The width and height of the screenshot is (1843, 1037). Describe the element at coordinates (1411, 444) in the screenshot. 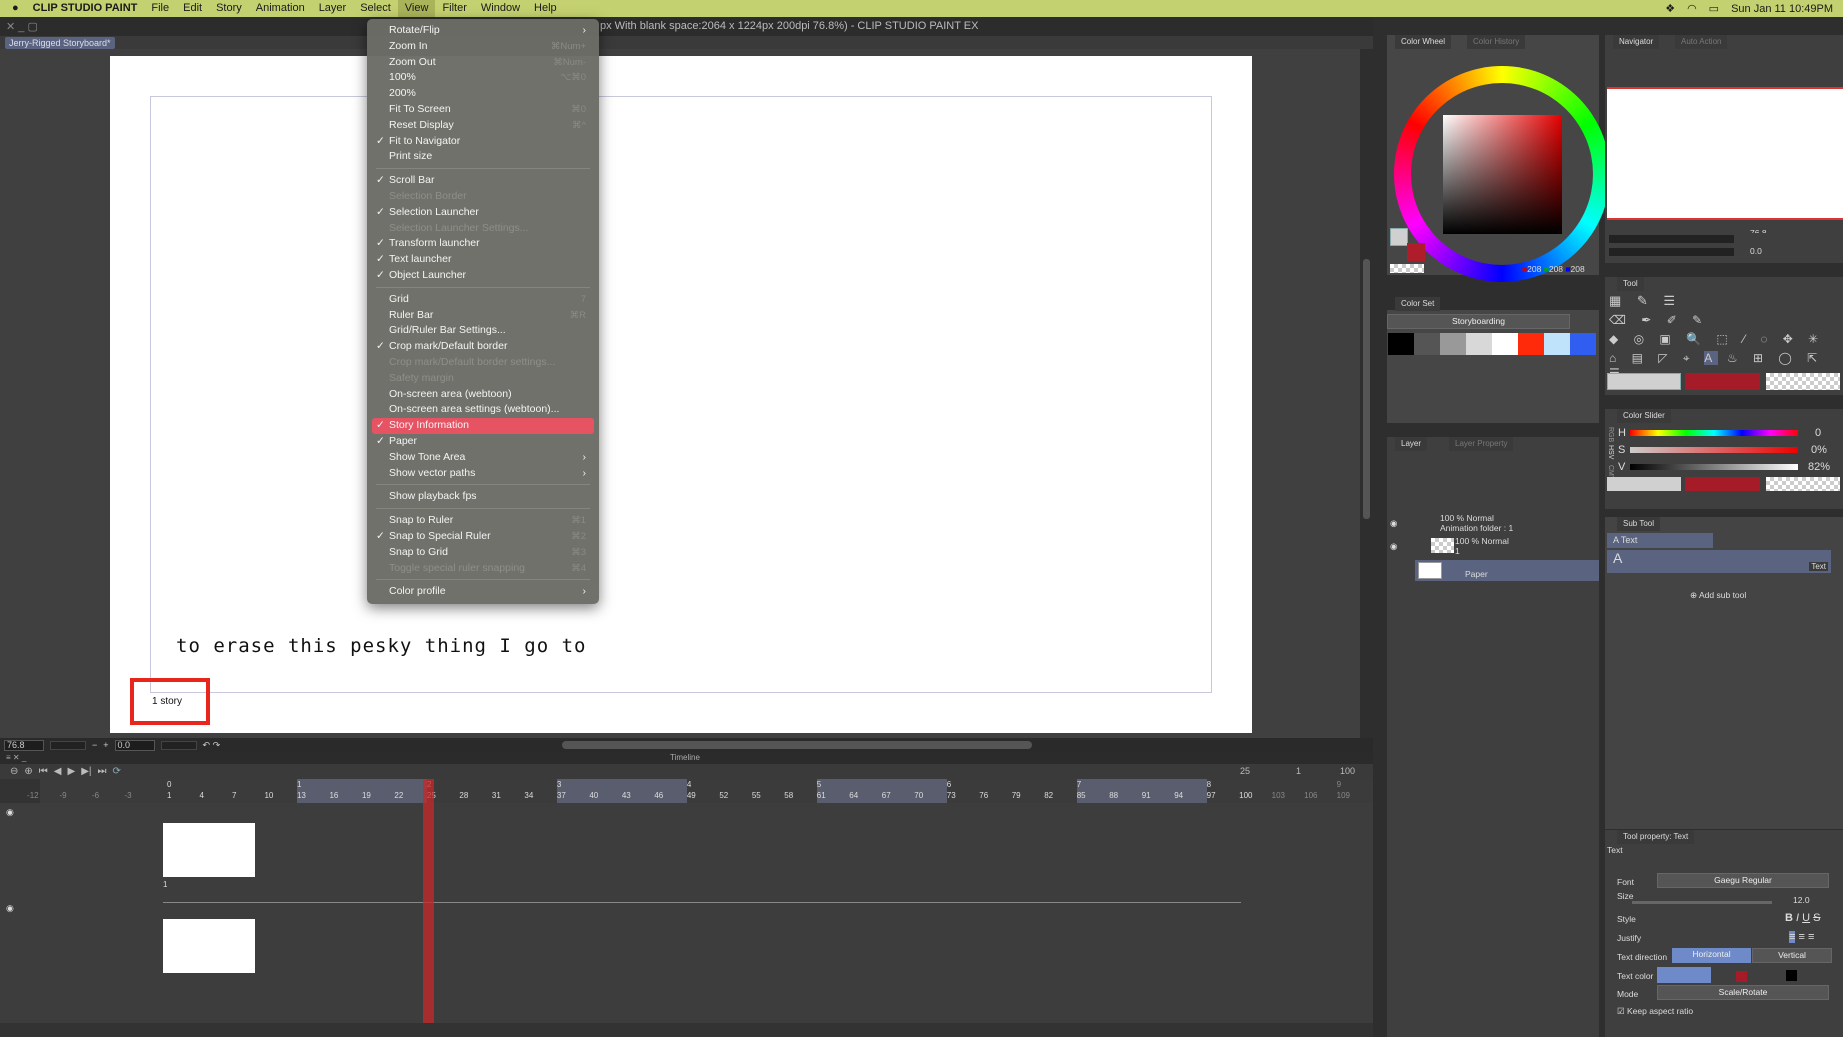

I see `tab-layer: Layer` at that location.